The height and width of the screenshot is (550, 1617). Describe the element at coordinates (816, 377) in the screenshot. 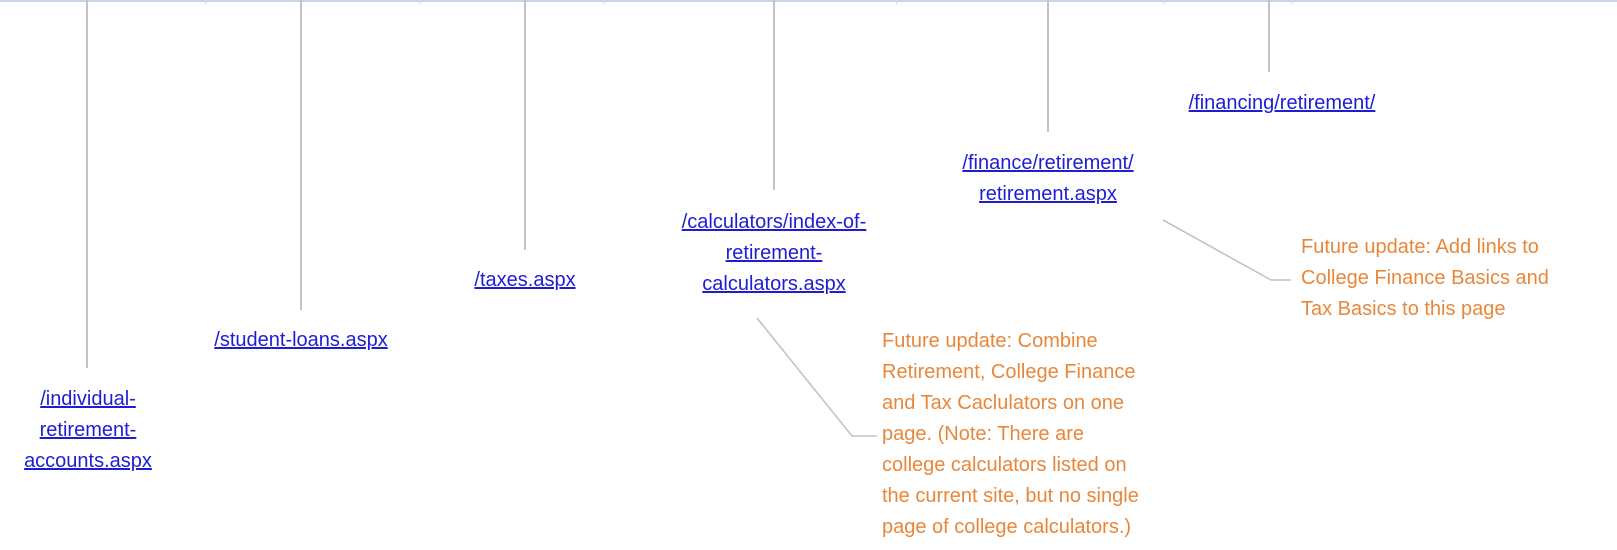

I see `note-callout-calculators` at that location.